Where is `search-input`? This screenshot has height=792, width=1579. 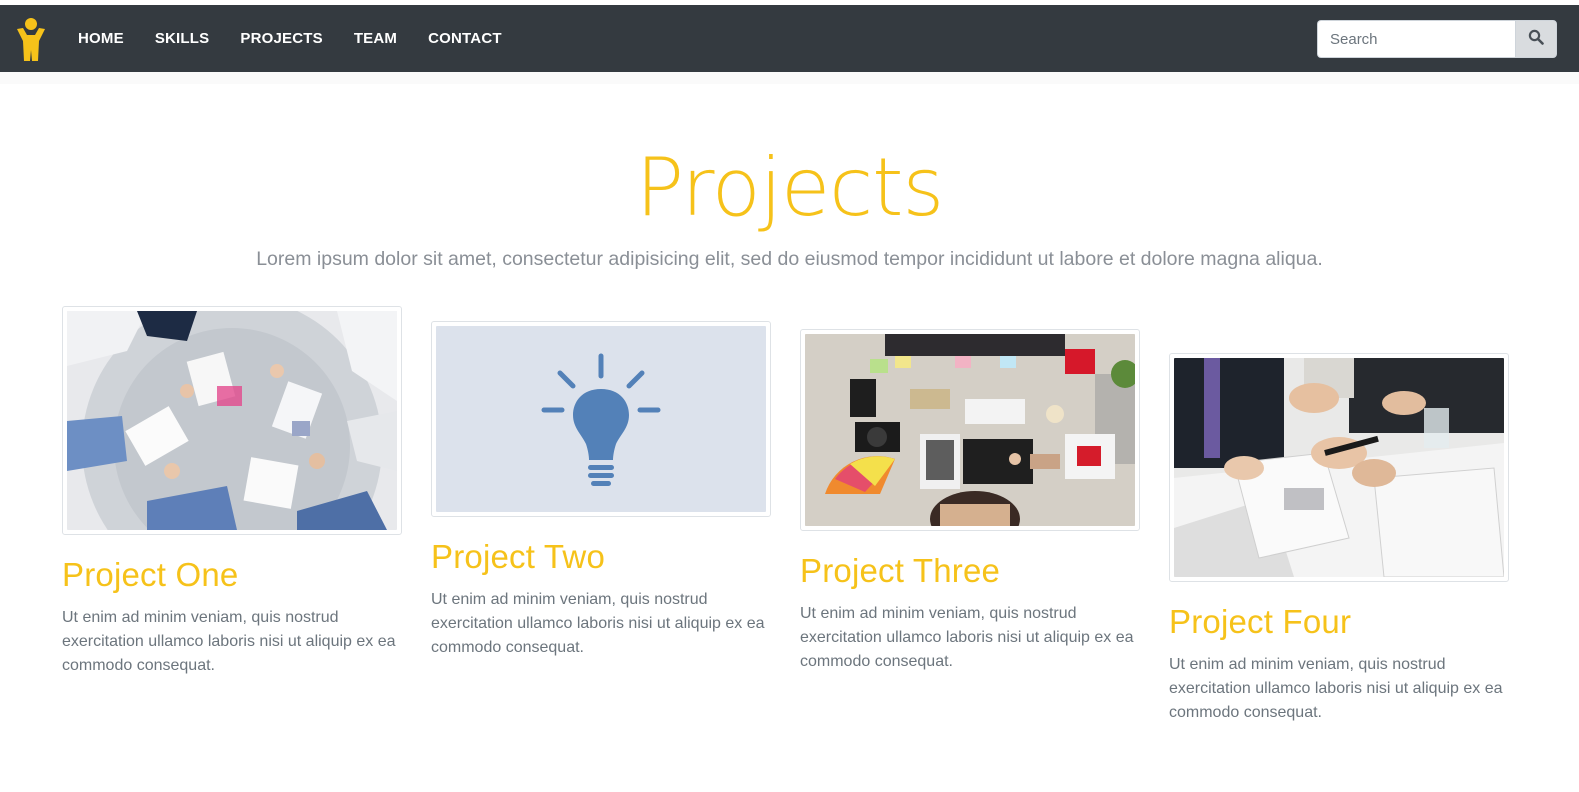
search-input is located at coordinates (1416, 39).